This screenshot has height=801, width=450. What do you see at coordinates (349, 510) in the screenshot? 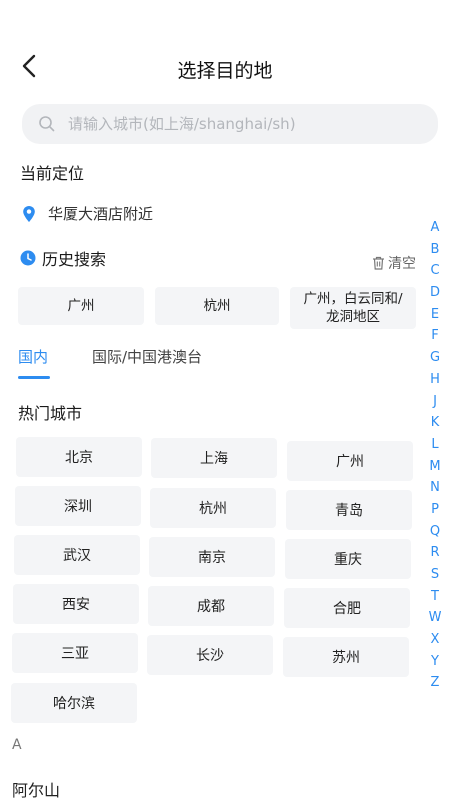
I see `hot-city-item: 青岛` at bounding box center [349, 510].